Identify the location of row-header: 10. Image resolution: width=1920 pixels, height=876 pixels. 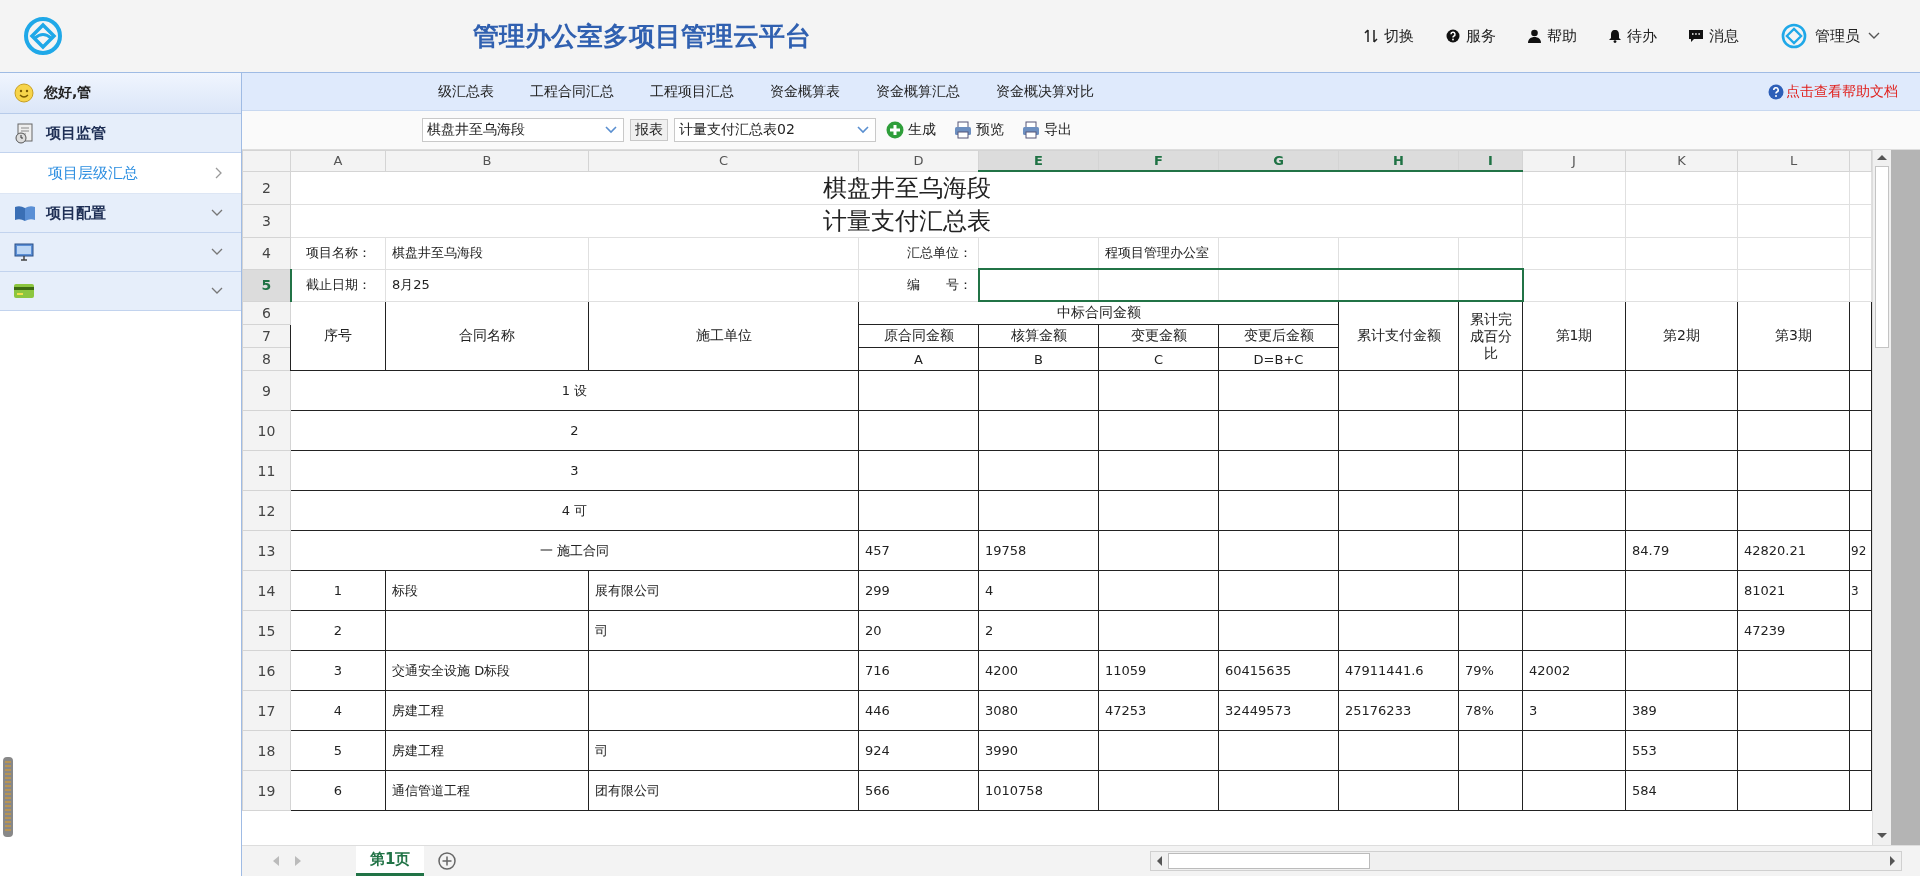
(266, 430).